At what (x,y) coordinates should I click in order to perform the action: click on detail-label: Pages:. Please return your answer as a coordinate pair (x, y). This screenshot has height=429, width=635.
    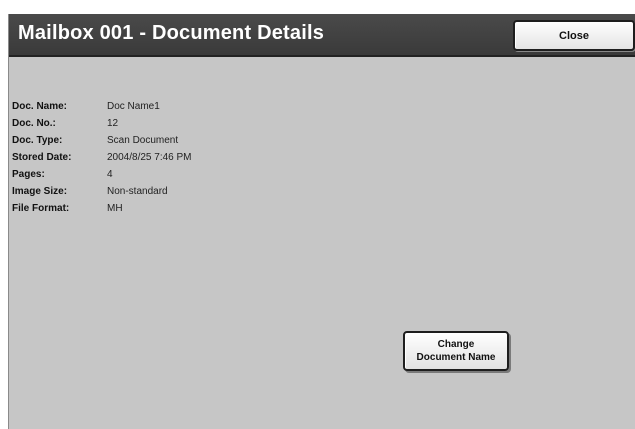
    Looking at the image, I should click on (28, 174).